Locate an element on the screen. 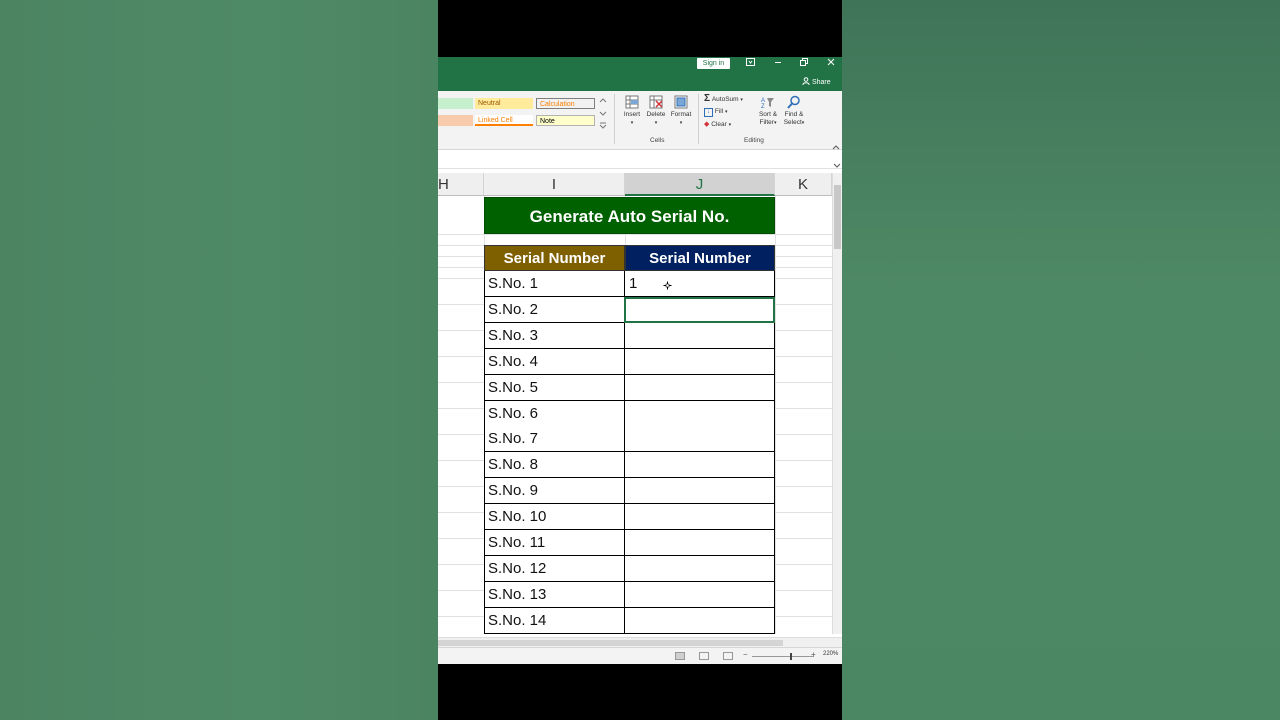  table-row: S.No. 8 is located at coordinates (629, 465).